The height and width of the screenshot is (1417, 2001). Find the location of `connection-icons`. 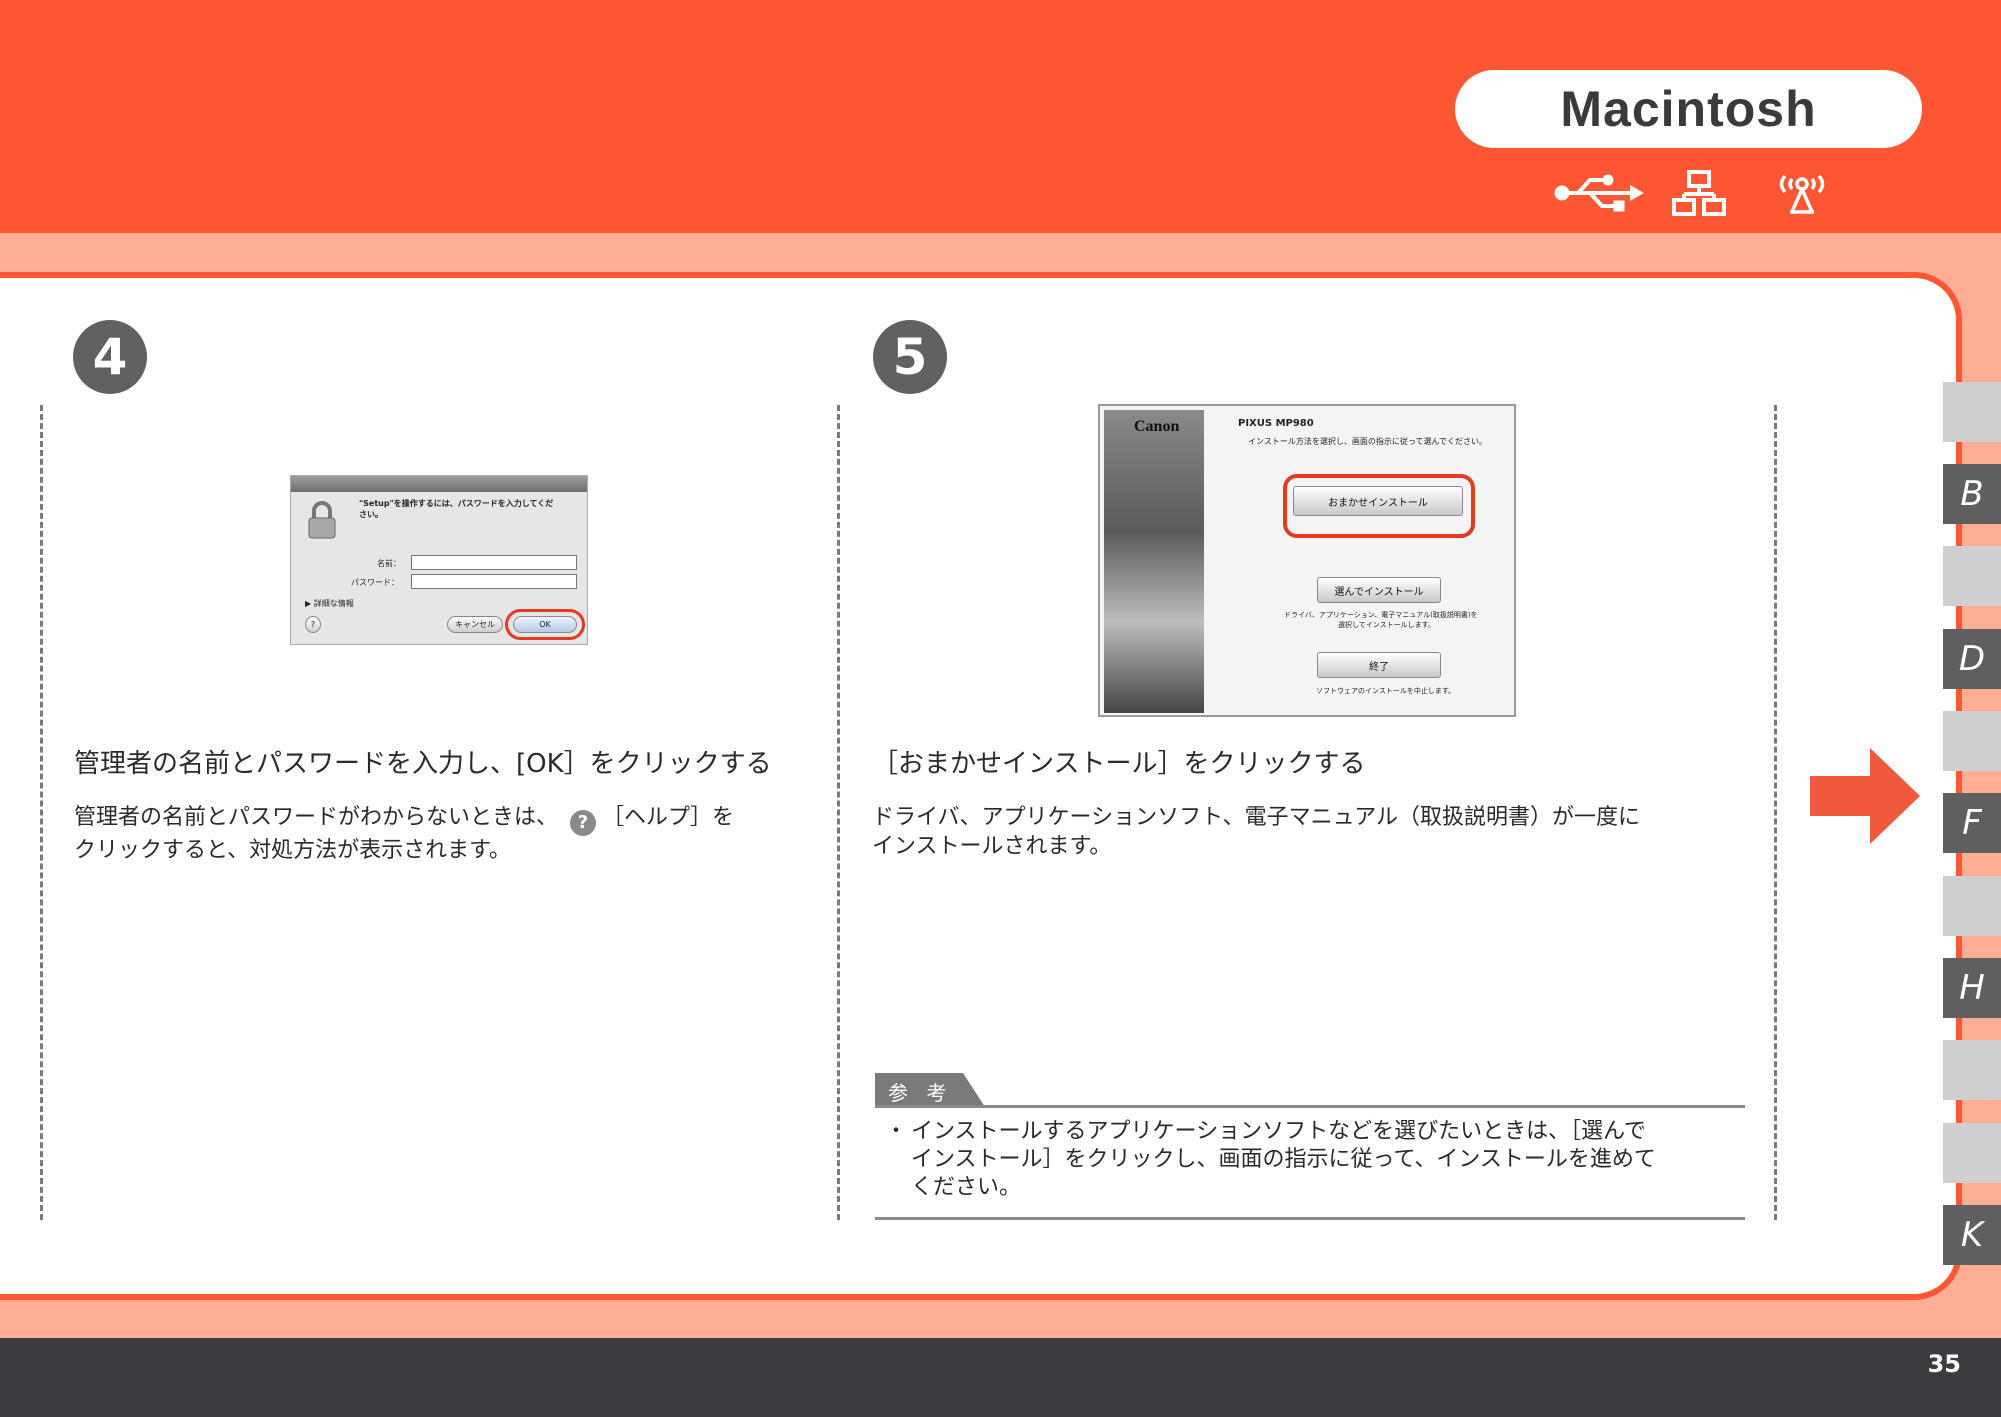

connection-icons is located at coordinates (1689, 193).